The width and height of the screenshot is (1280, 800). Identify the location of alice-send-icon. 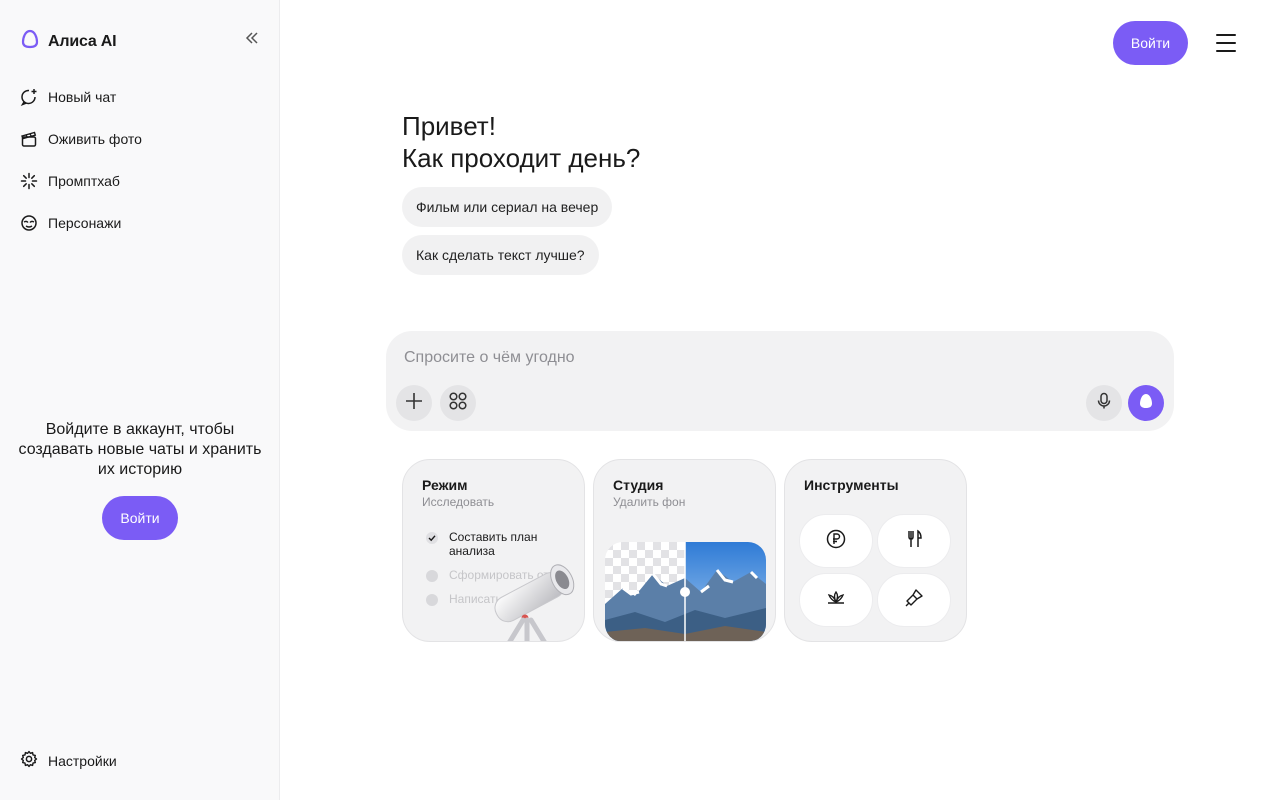
(1146, 403).